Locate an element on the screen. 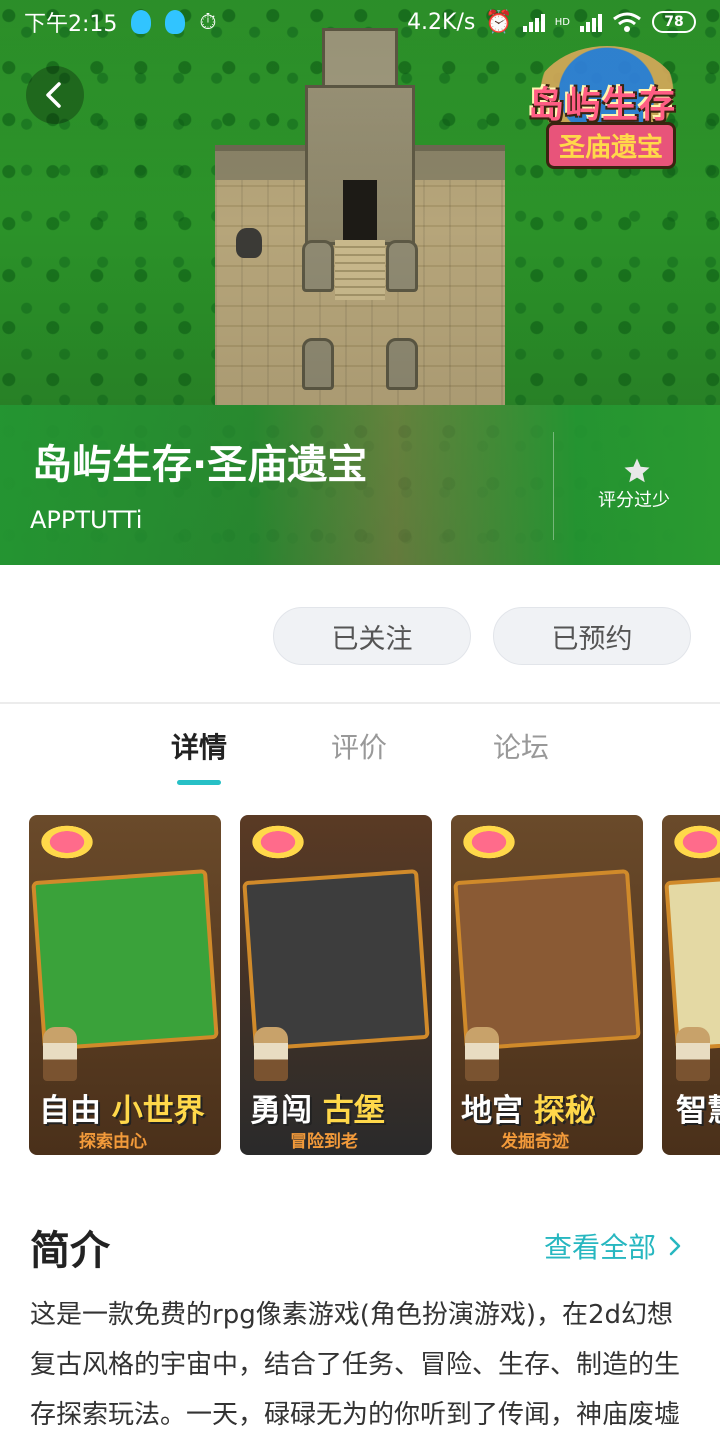 This screenshot has width=720, height=1440. developer-name: APPTUTTi is located at coordinates (86, 520).